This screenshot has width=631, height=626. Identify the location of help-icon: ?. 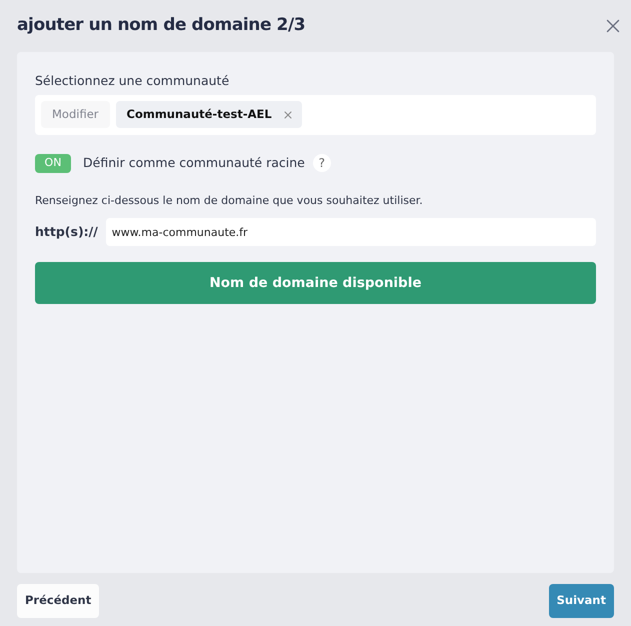
(321, 163).